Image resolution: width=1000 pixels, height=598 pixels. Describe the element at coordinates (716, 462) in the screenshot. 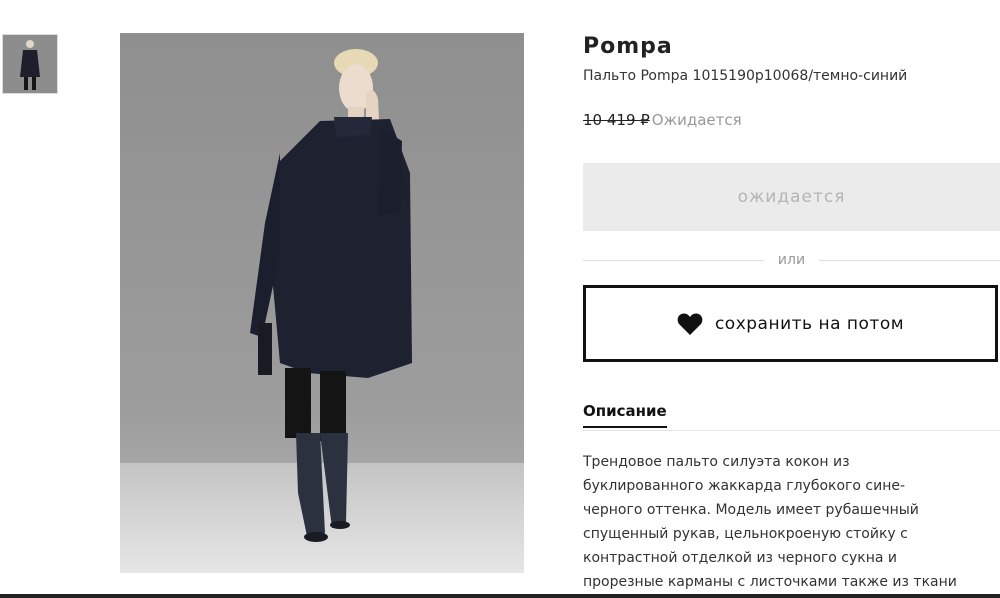

I see `description-line: Трендовое пальто силуэта кокон из` at that location.